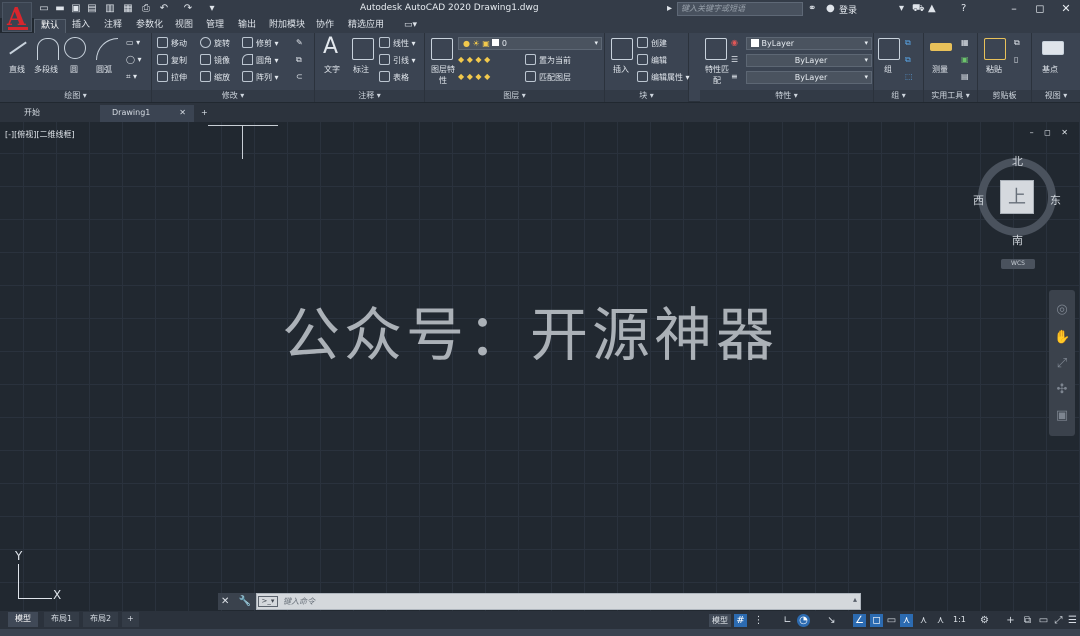  I want to click on user-icon: ●, so click(830, 9).